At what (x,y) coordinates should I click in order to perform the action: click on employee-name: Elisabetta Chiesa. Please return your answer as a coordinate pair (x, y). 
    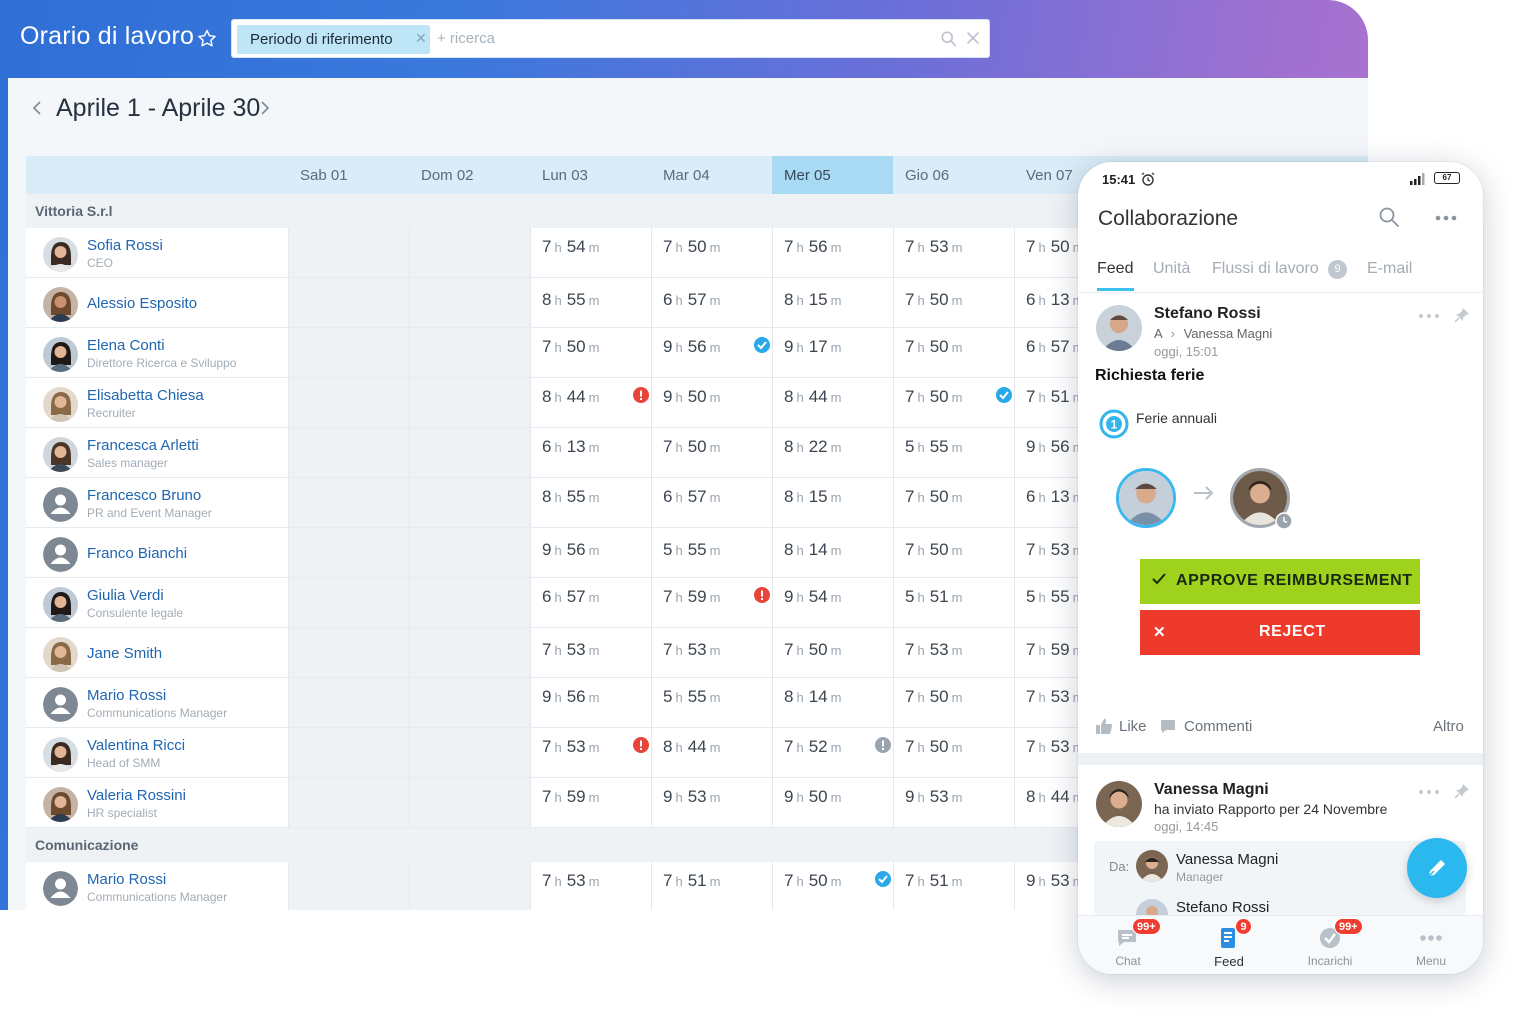
    Looking at the image, I should click on (145, 395).